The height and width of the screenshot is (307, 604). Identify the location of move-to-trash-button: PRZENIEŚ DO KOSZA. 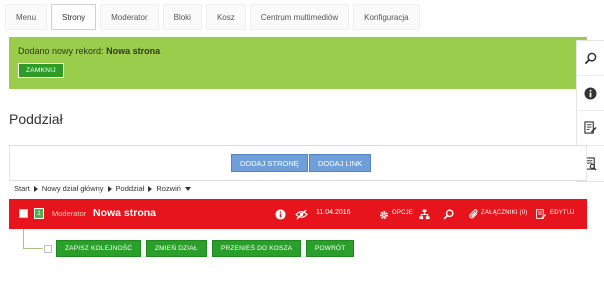
(257, 248).